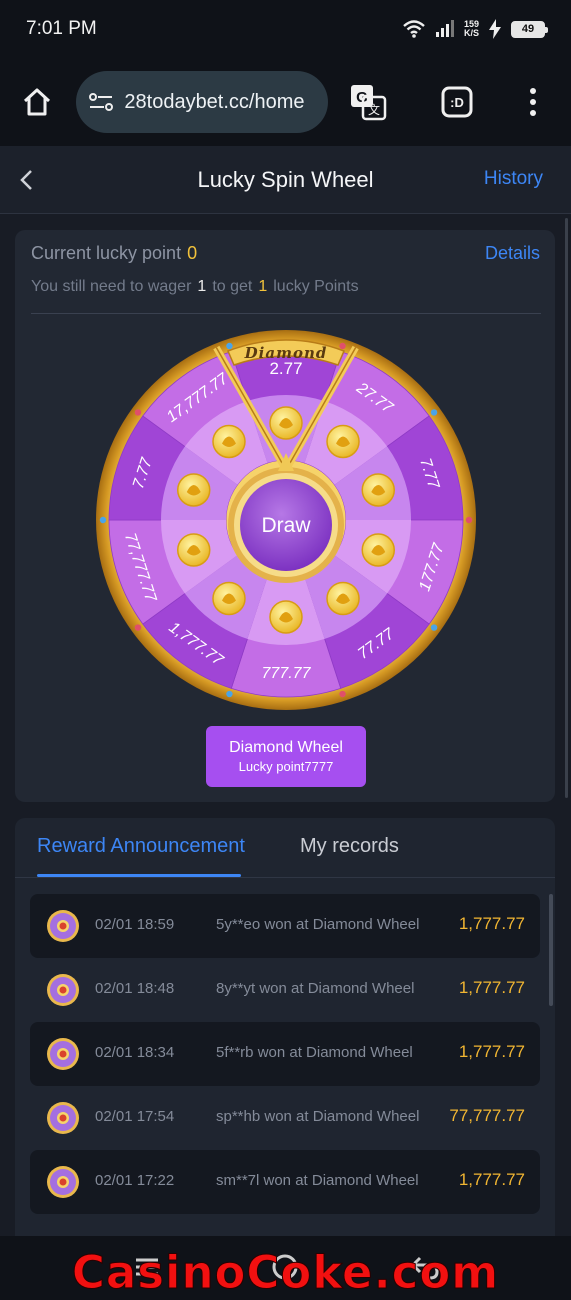 Image resolution: width=571 pixels, height=1300 pixels. Describe the element at coordinates (316, 286) in the screenshot. I see `wager-suffix: lucky Points` at that location.